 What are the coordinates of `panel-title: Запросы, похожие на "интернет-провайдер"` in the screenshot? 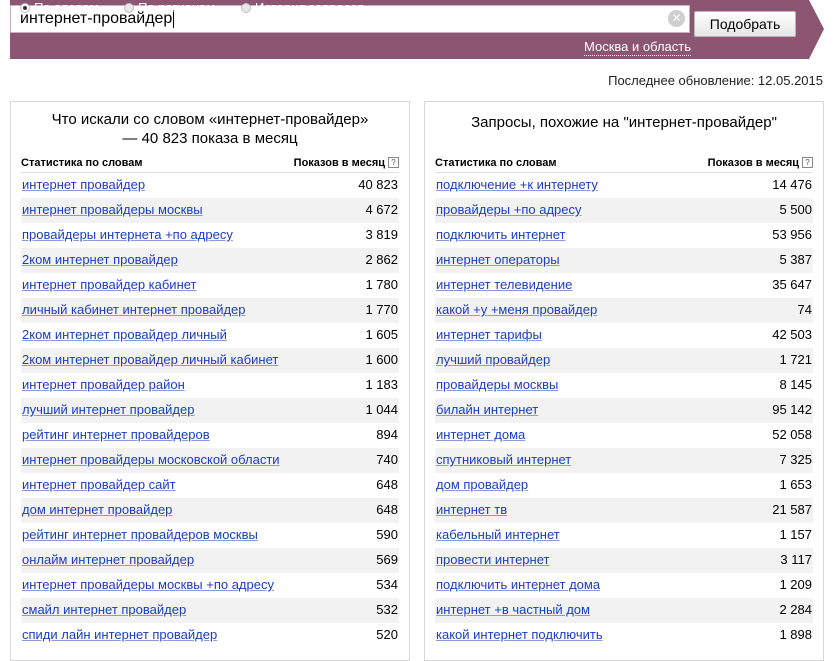 It's located at (624, 122).